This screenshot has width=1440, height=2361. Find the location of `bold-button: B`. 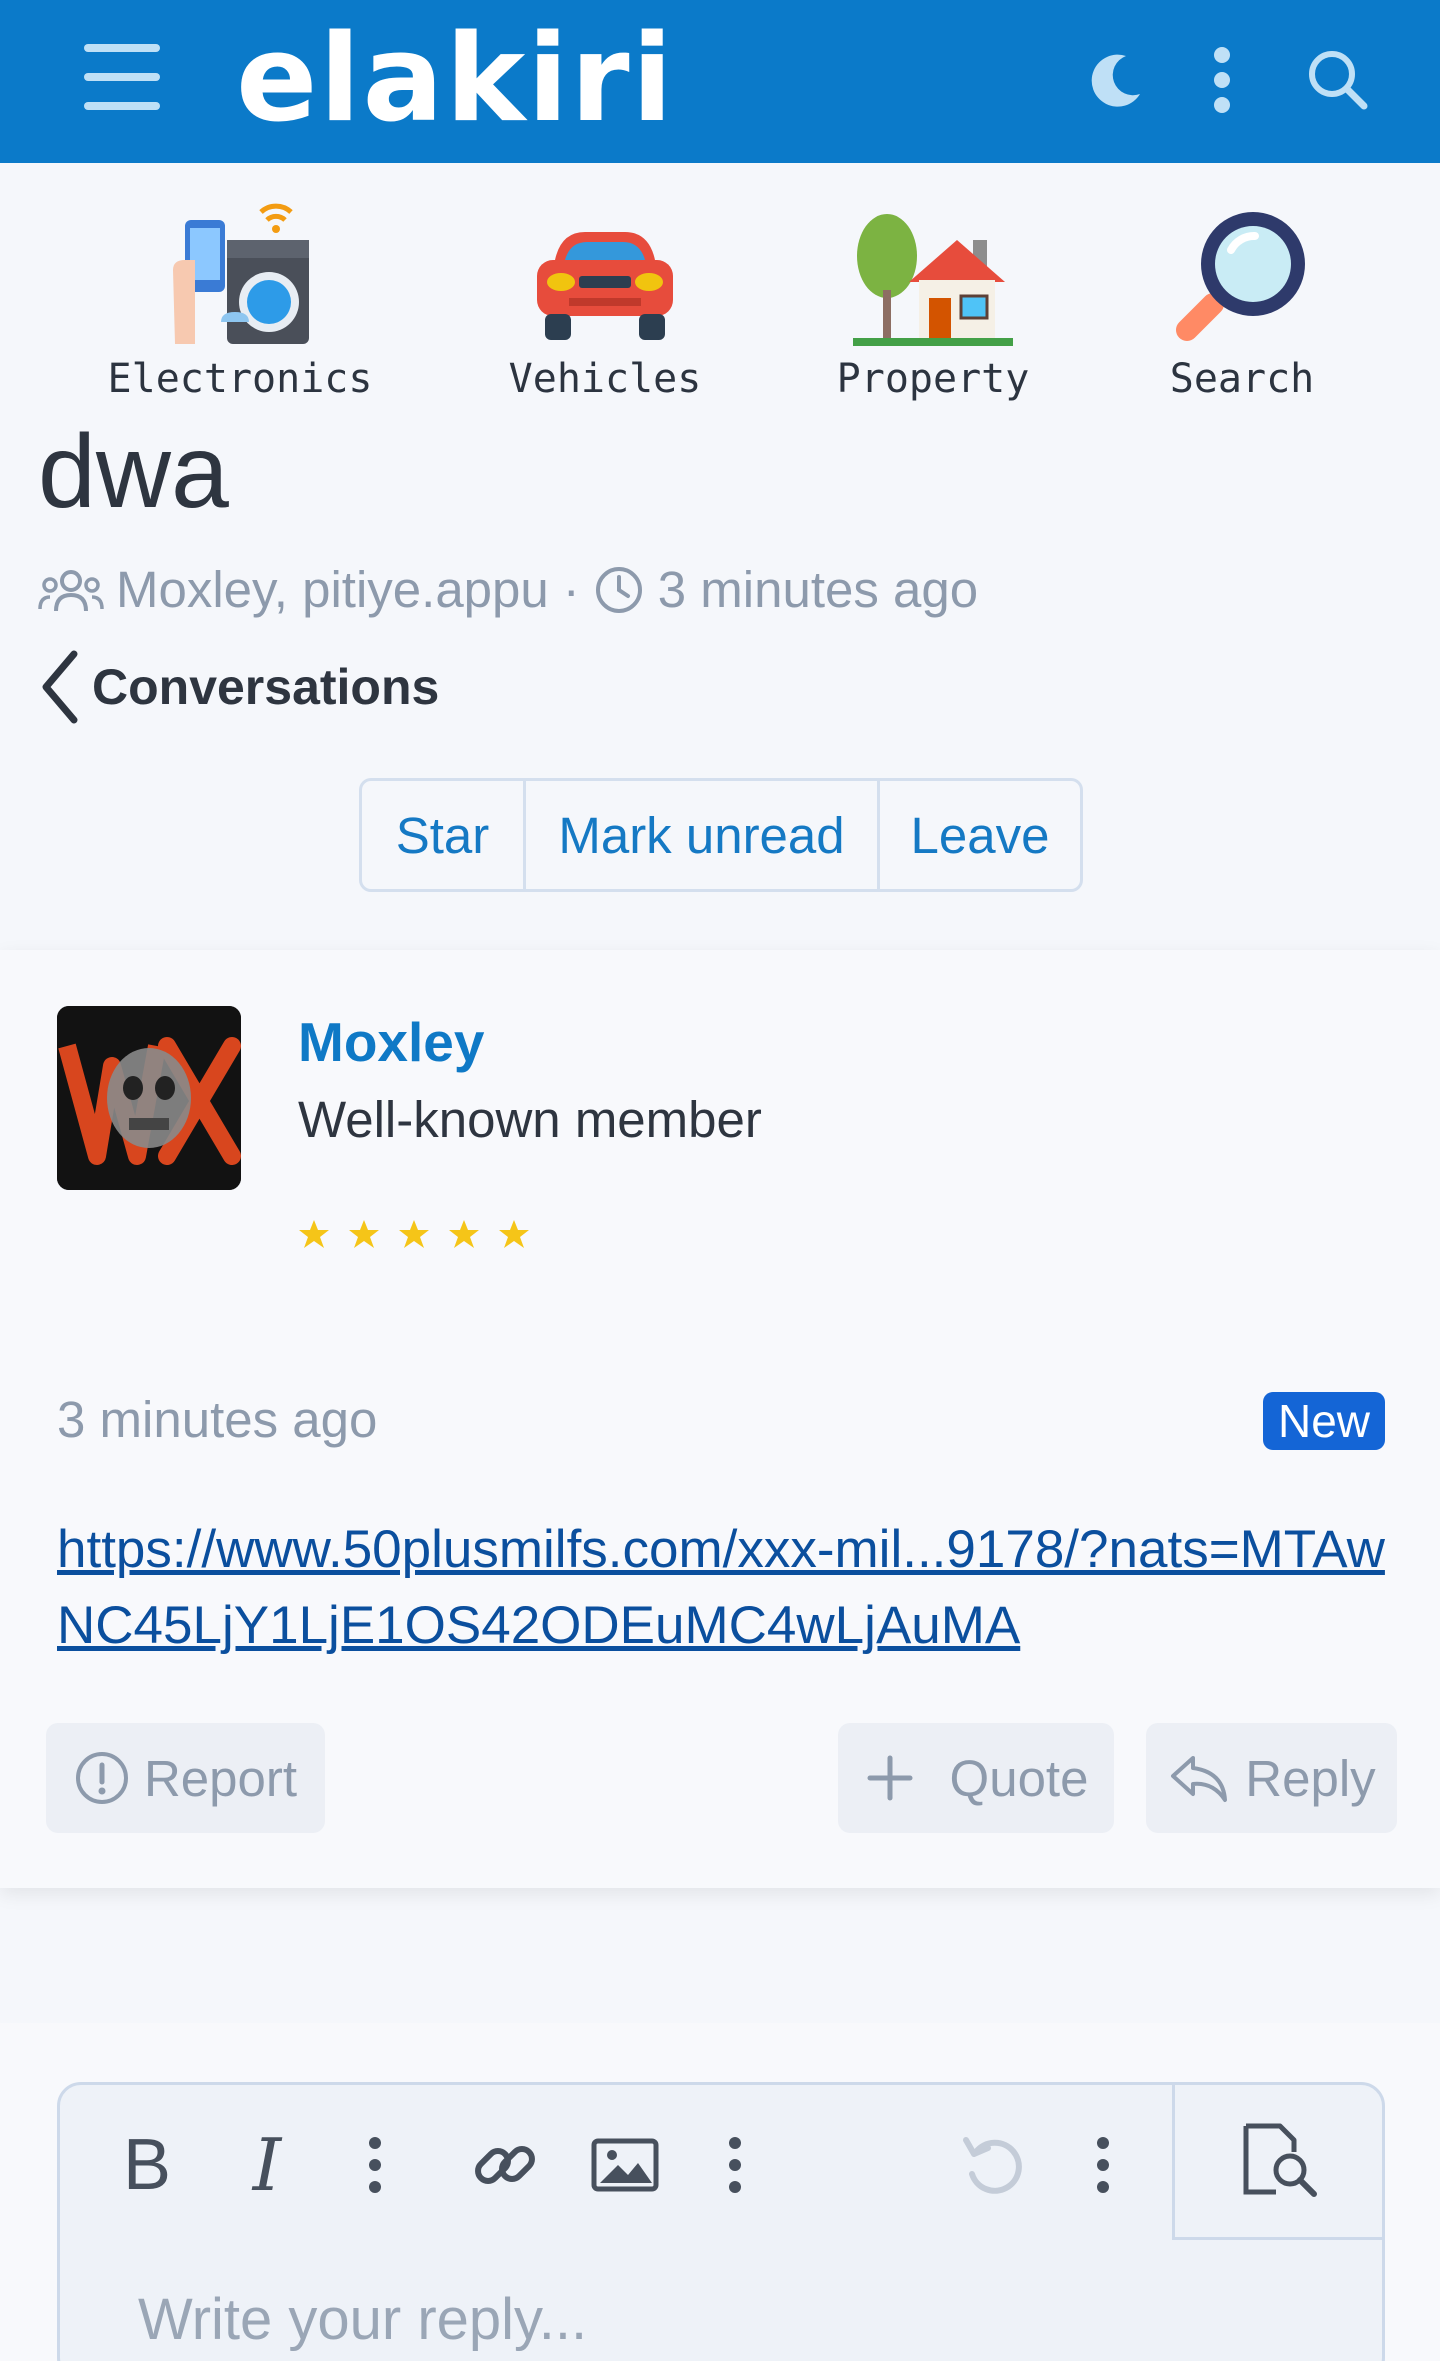

bold-button: B is located at coordinates (147, 2165).